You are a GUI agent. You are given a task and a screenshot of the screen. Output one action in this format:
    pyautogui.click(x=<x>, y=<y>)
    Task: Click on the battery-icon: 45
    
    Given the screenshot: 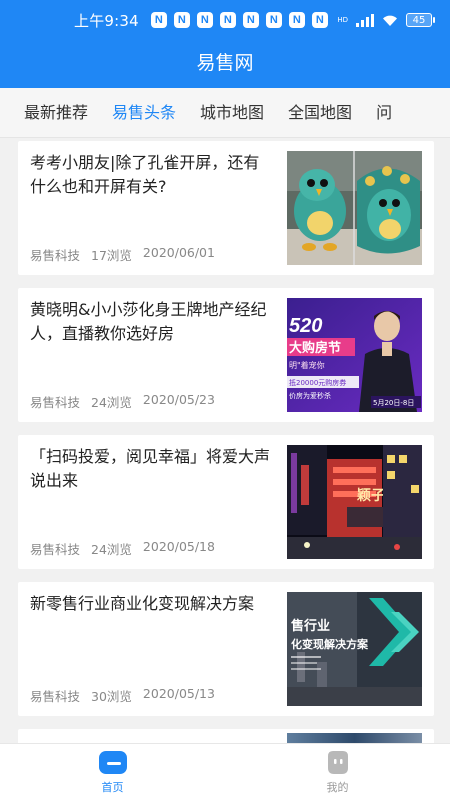 What is the action you would take?
    pyautogui.click(x=420, y=20)
    